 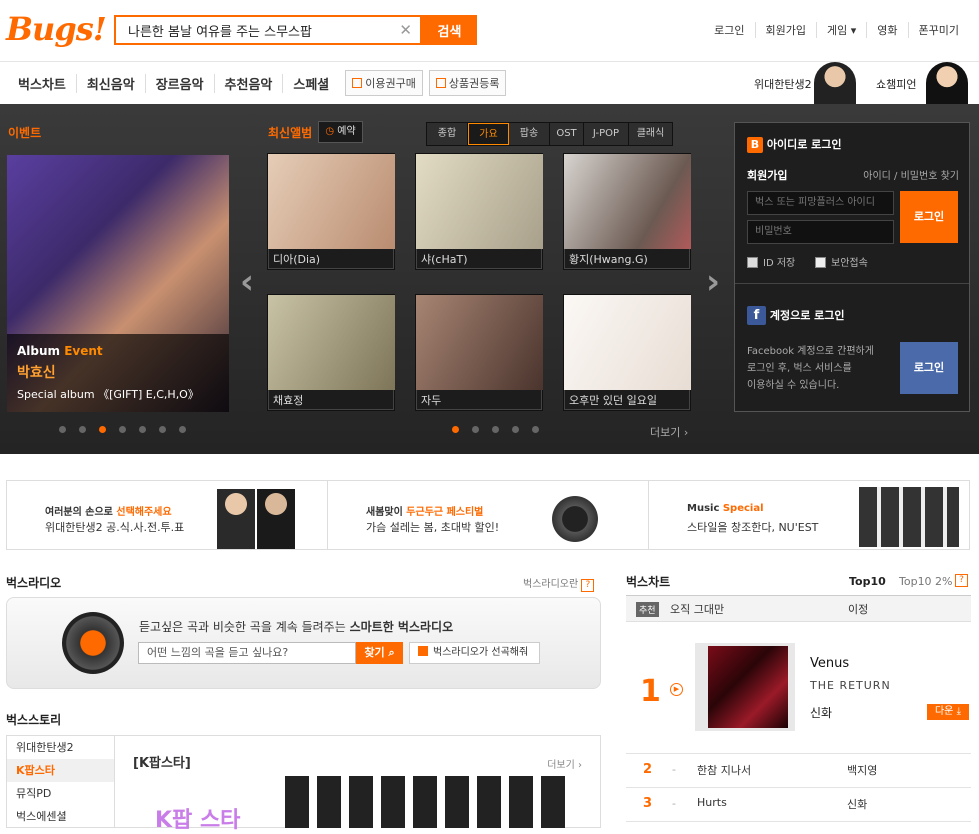 What do you see at coordinates (297, 259) in the screenshot?
I see `album-title: 디아(Dia)` at bounding box center [297, 259].